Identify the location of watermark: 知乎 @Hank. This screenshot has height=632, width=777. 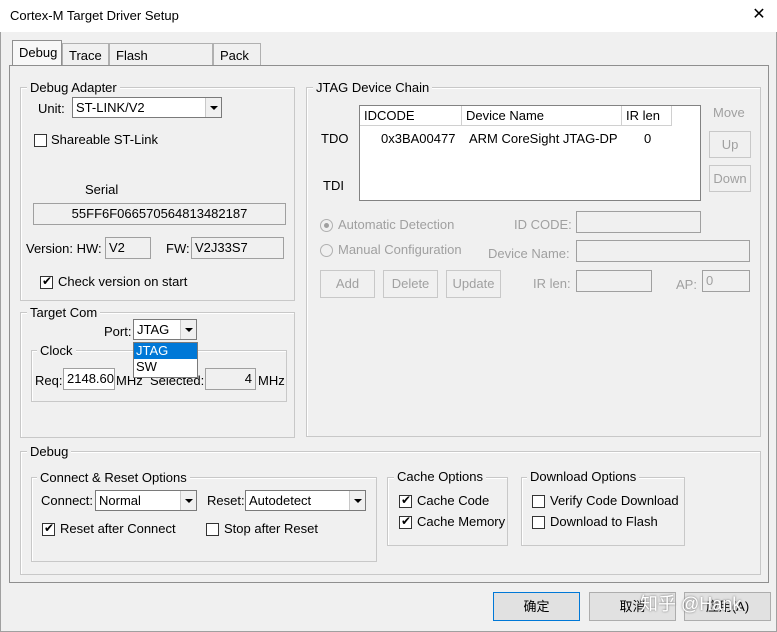
(691, 604).